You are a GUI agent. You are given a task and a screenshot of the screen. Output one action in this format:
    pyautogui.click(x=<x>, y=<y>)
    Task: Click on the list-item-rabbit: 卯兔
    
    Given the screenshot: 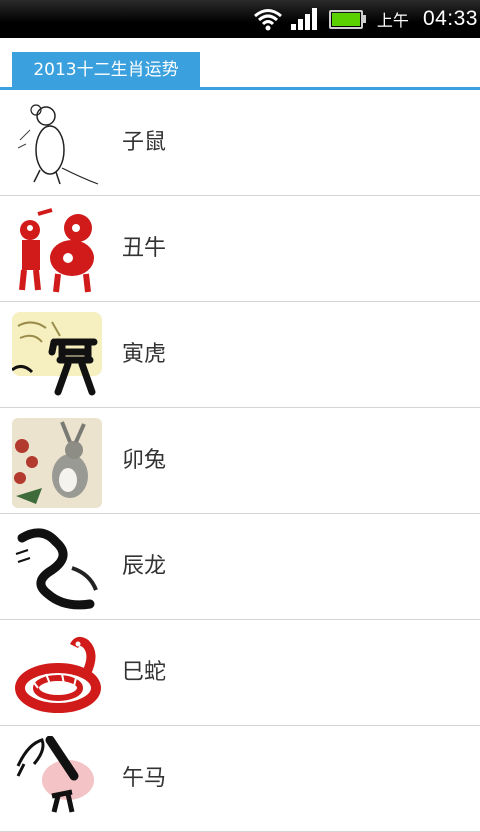 What is the action you would take?
    pyautogui.click(x=240, y=461)
    